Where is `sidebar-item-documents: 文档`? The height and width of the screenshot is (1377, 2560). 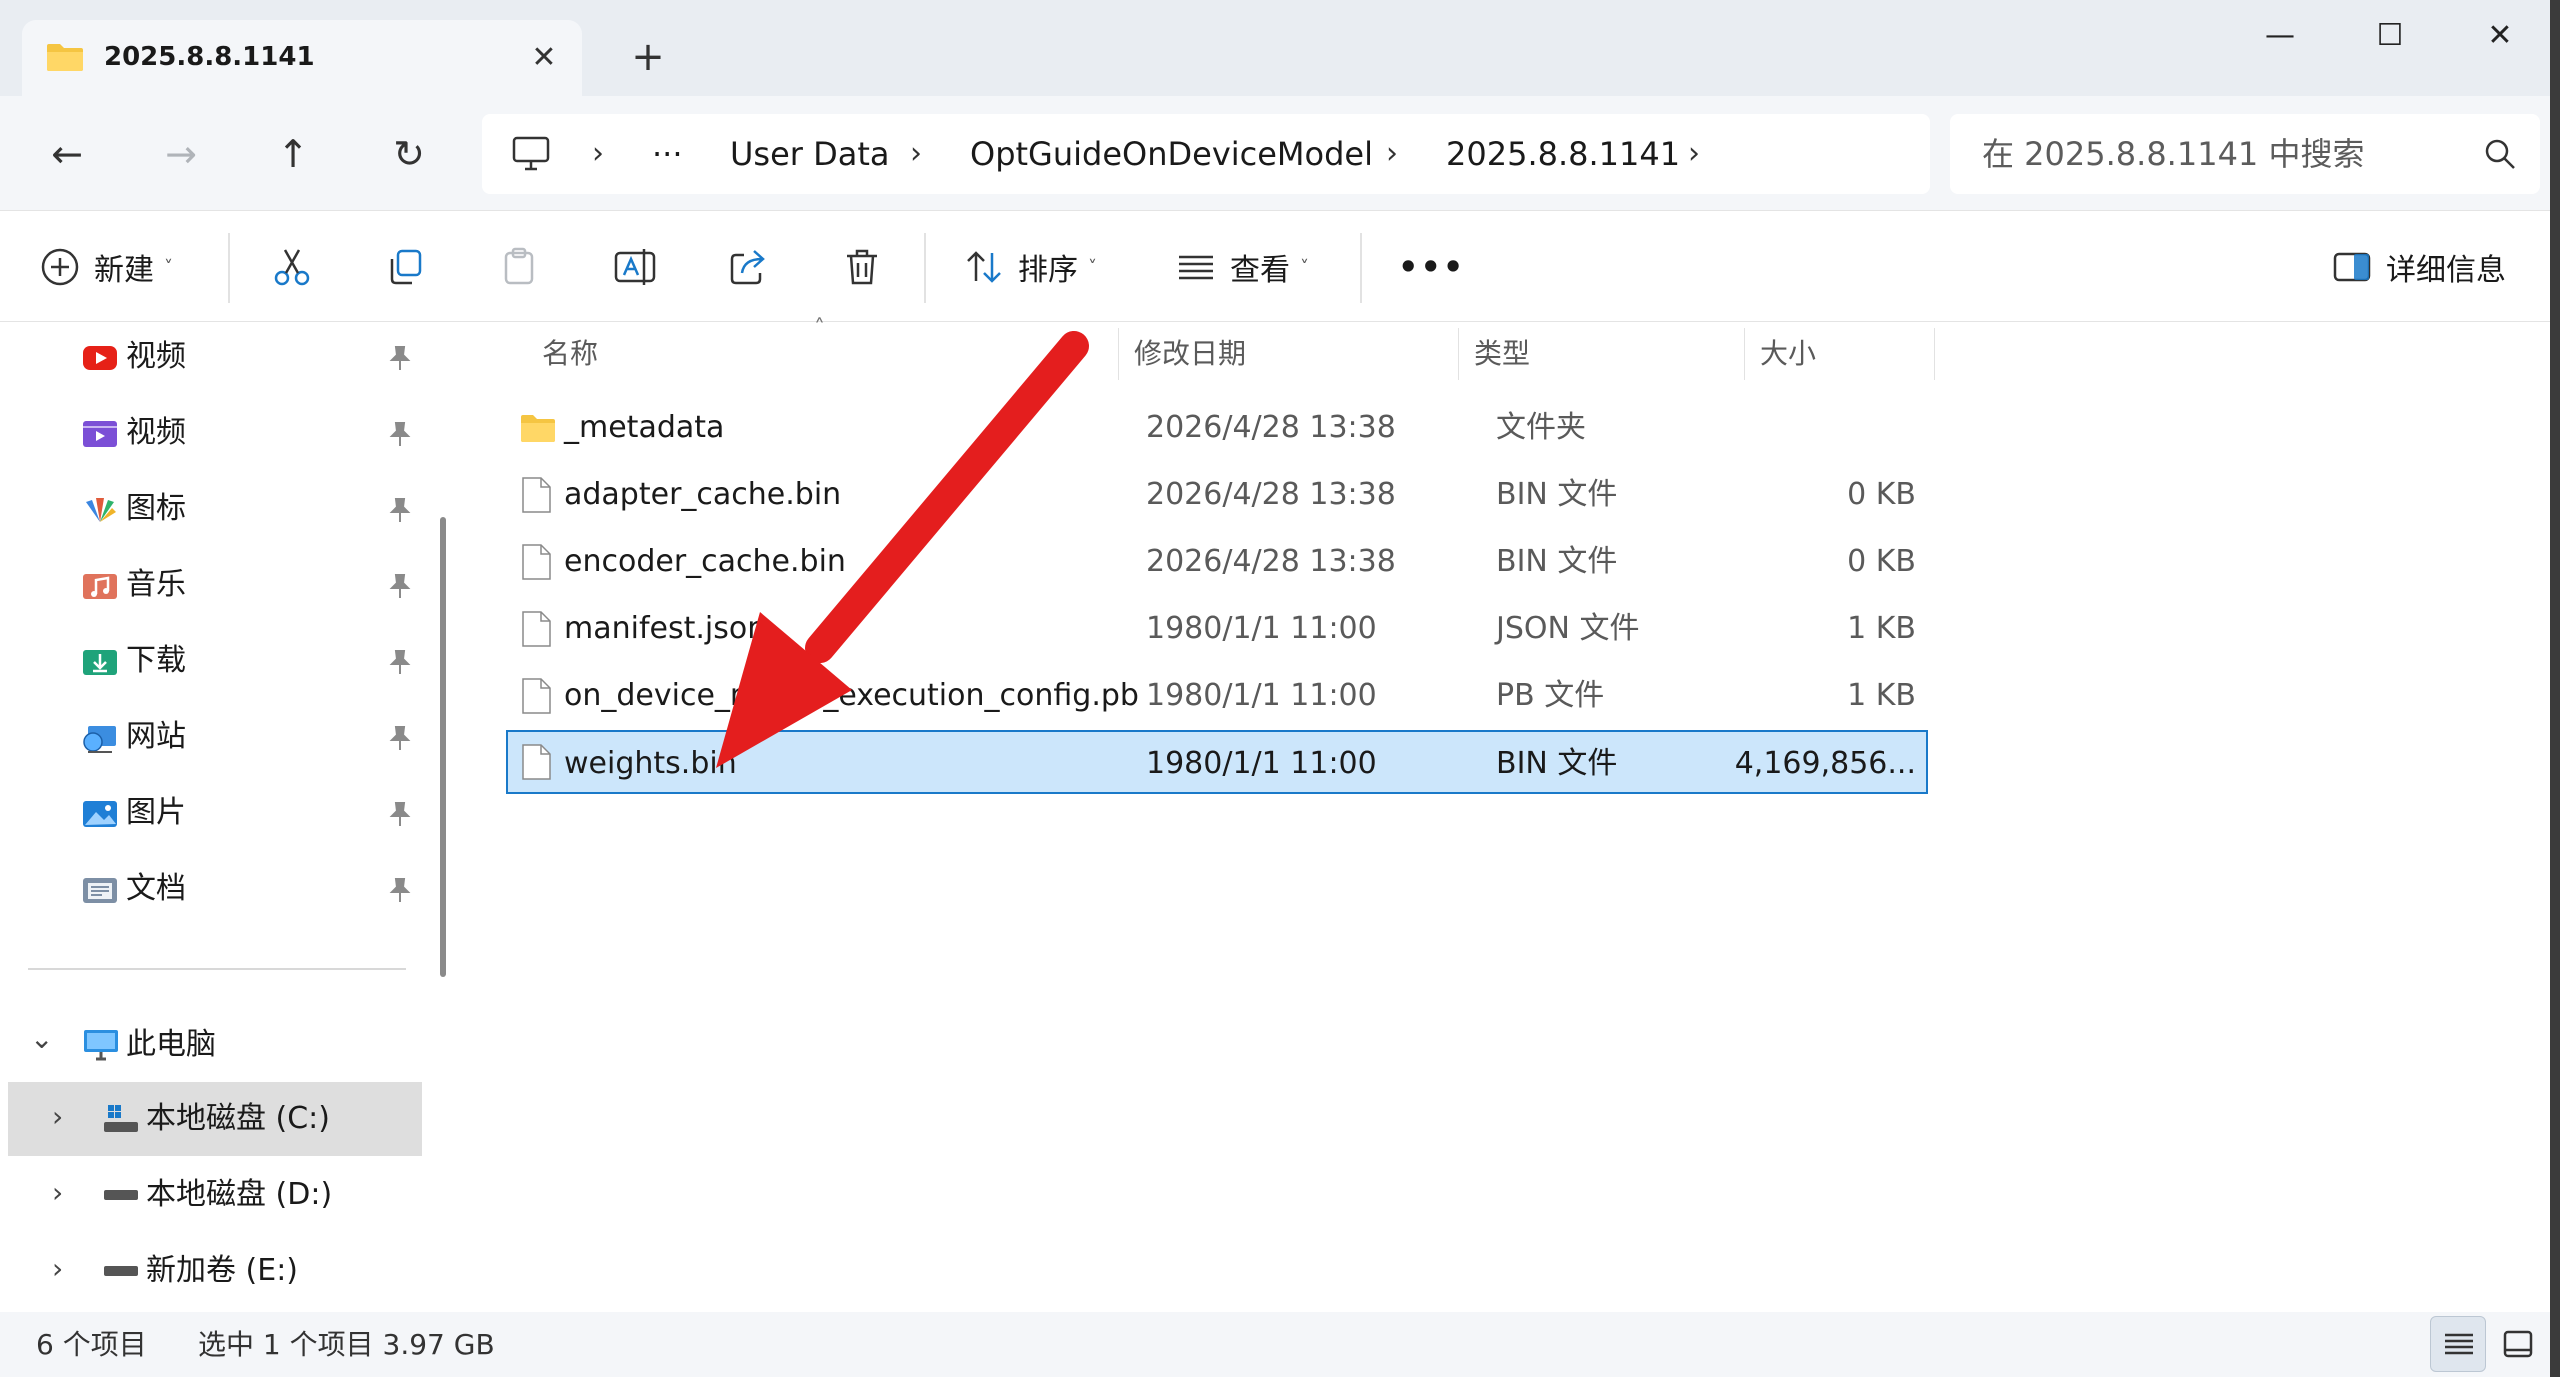 sidebar-item-documents: 文档 is located at coordinates (215, 889).